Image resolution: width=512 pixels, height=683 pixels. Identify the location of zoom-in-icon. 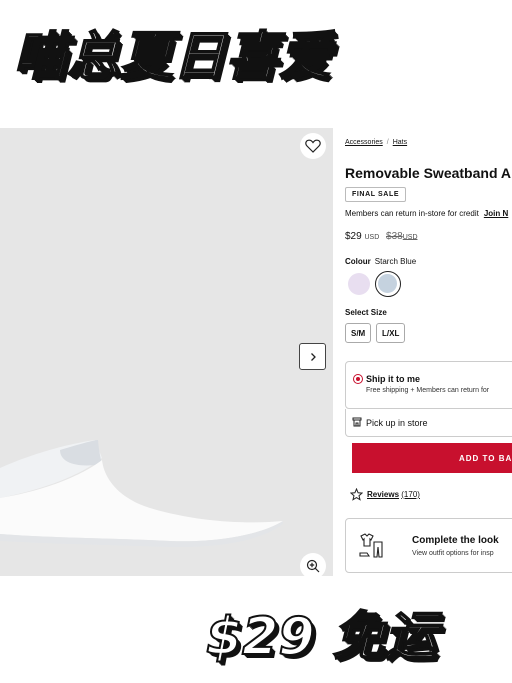
(313, 566).